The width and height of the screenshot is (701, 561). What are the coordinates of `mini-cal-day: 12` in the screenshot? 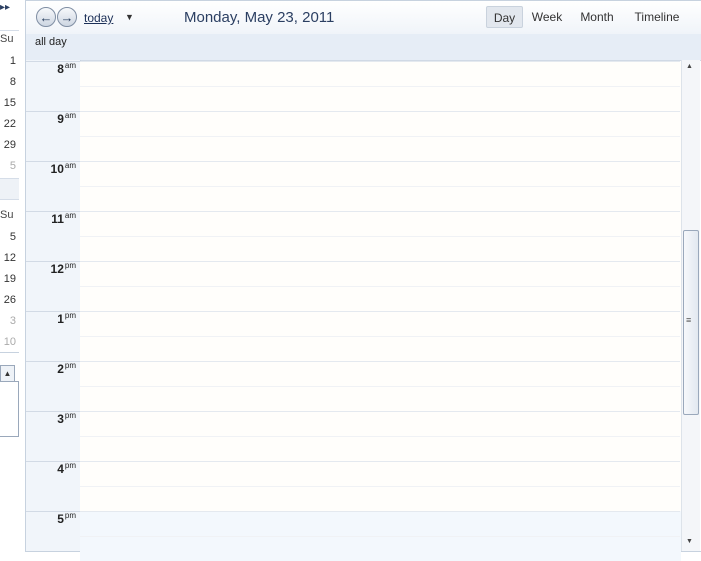 It's located at (10, 258).